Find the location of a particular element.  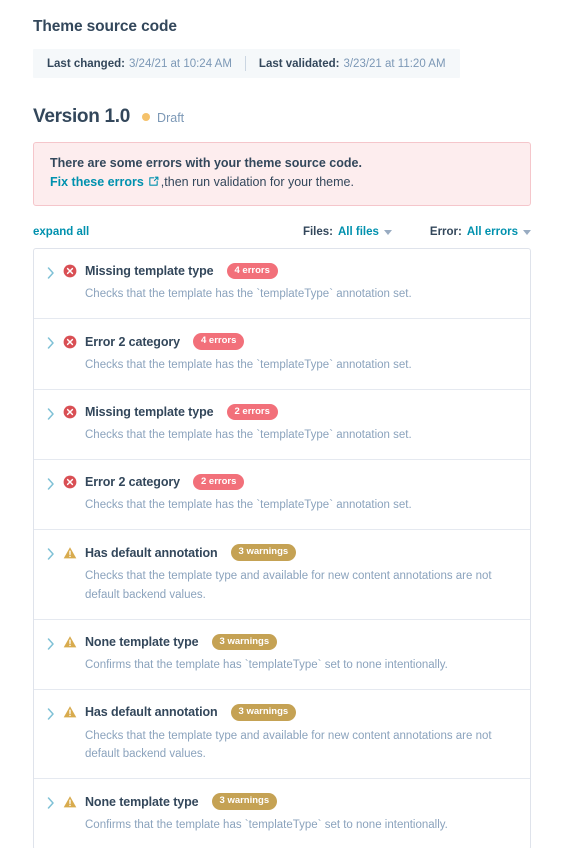

external-link-icon is located at coordinates (153, 183).